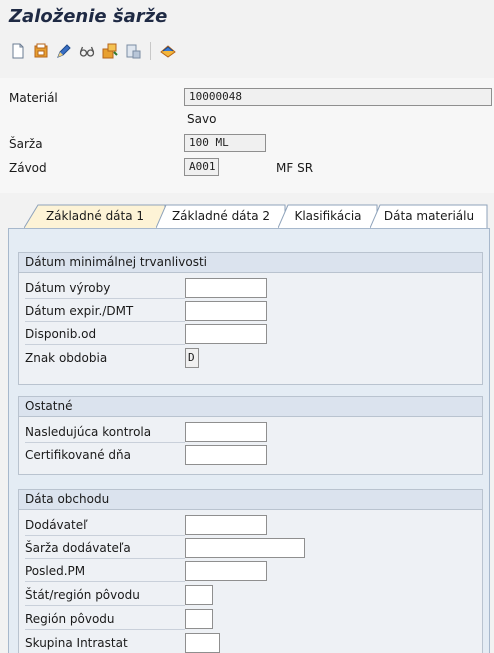 Image resolution: width=494 pixels, height=653 pixels. I want to click on vendor-batch-label: Šarža dodávateľa, so click(78, 548).